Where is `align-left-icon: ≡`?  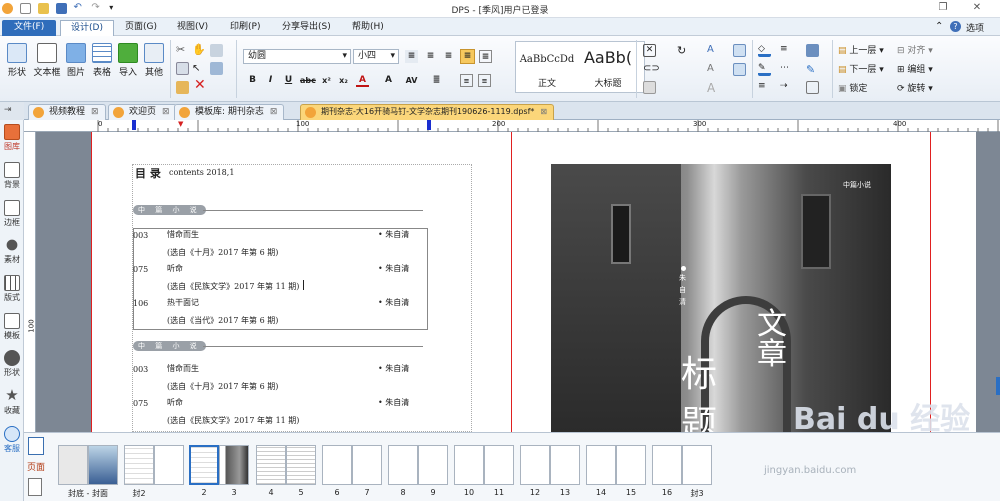 align-left-icon: ≡ is located at coordinates (411, 56).